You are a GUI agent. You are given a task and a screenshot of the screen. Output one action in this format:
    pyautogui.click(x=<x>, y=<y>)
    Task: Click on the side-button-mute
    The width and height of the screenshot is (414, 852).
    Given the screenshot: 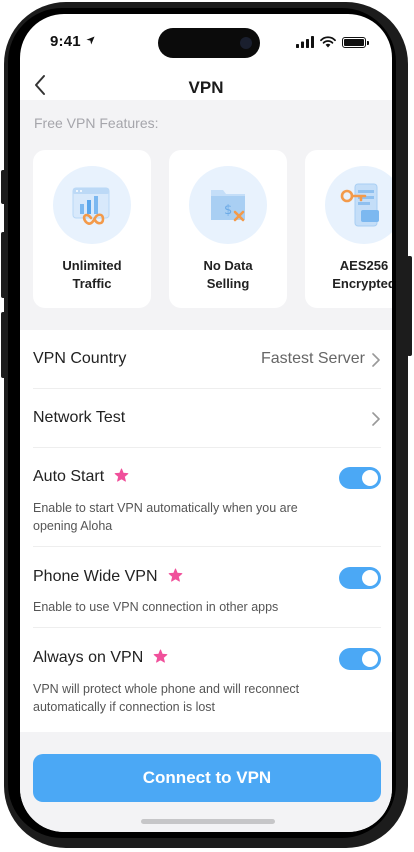 What is the action you would take?
    pyautogui.click(x=3, y=187)
    